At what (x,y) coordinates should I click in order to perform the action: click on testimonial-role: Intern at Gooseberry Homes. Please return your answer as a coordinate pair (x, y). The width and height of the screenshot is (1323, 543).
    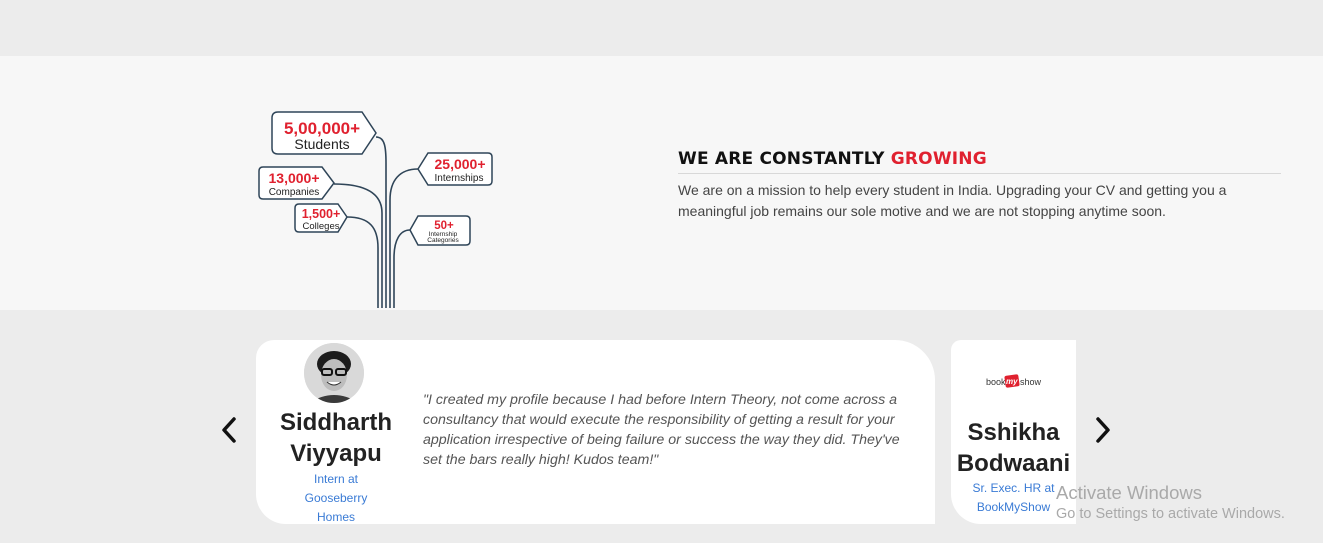
    Looking at the image, I should click on (336, 497).